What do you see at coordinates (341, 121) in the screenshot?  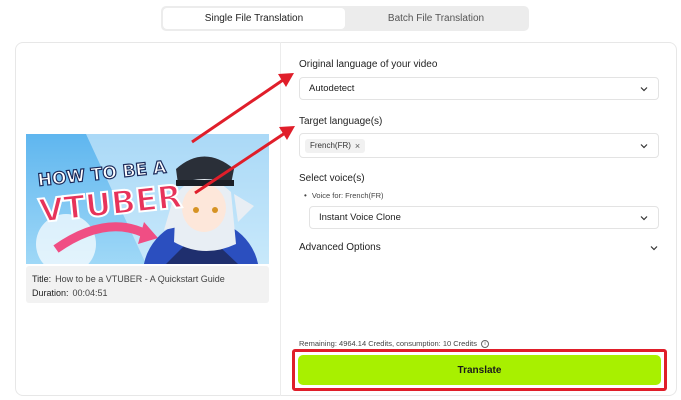 I see `target-language-label: Target language(s)` at bounding box center [341, 121].